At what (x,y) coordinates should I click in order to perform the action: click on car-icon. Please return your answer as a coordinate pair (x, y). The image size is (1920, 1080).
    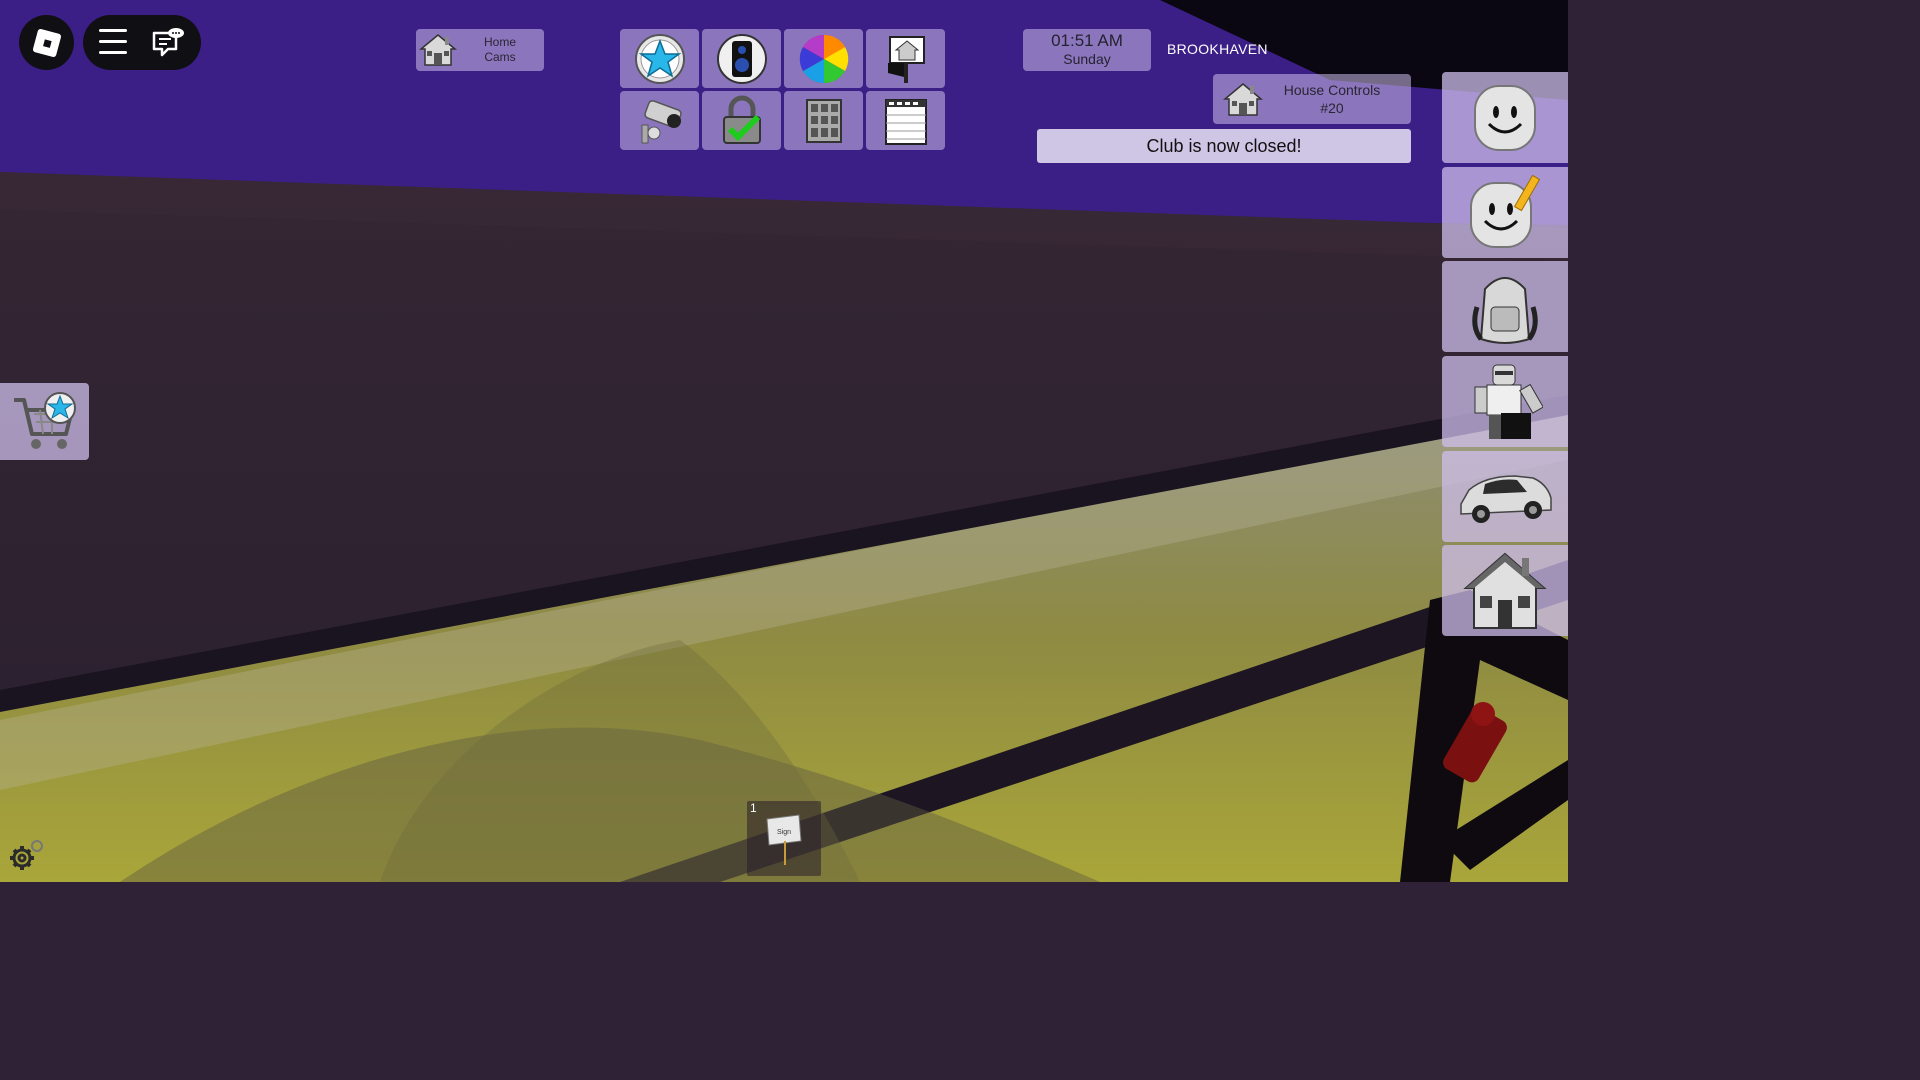
    Looking at the image, I should click on (1506, 498).